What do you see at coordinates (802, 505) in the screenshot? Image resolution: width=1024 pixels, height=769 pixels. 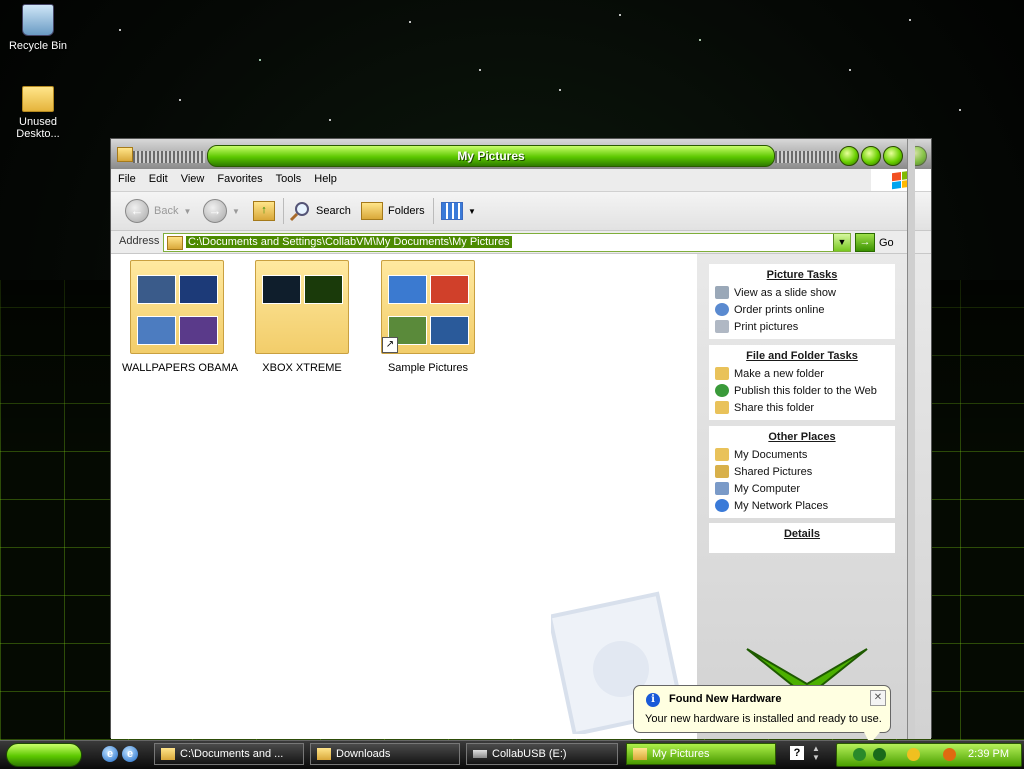 I see `place-network: My Network Places` at bounding box center [802, 505].